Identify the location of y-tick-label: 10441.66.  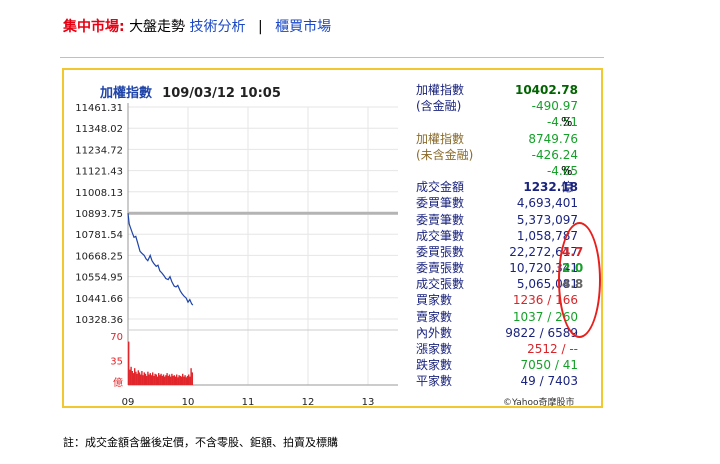
(99, 299).